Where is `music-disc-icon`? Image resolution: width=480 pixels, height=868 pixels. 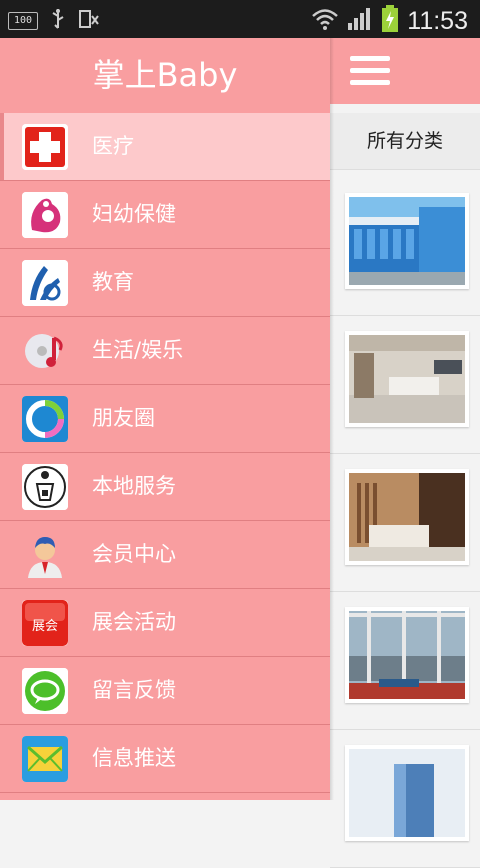
music-disc-icon is located at coordinates (45, 351).